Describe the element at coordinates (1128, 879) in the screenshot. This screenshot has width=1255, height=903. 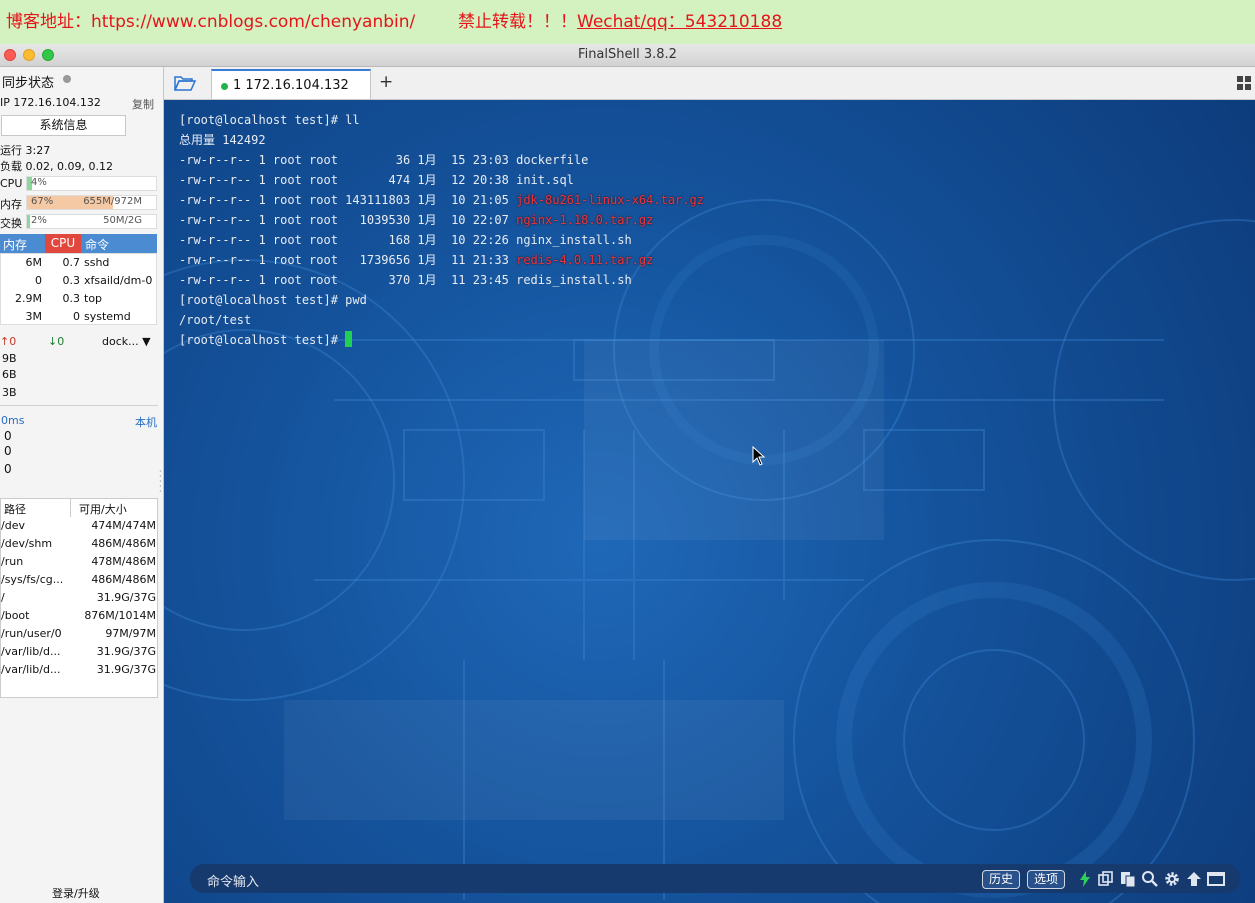
I see `paste-icon` at that location.